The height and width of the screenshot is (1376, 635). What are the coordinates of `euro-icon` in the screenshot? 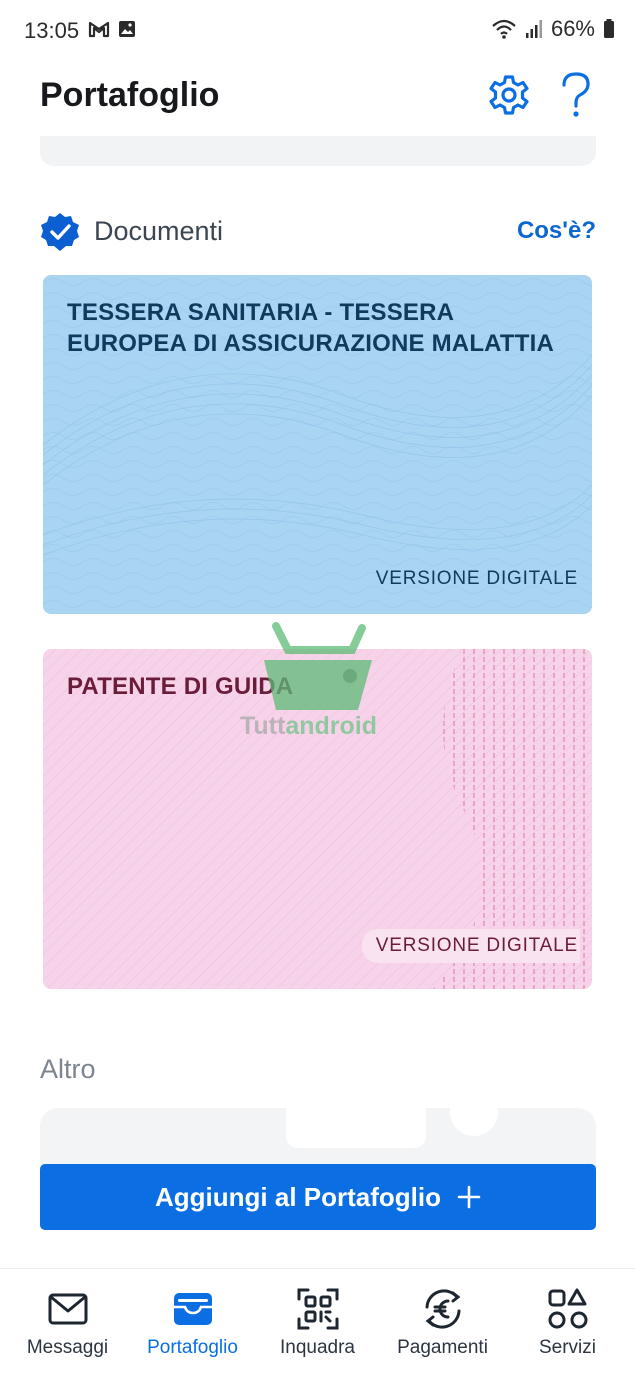 It's located at (442, 1309).